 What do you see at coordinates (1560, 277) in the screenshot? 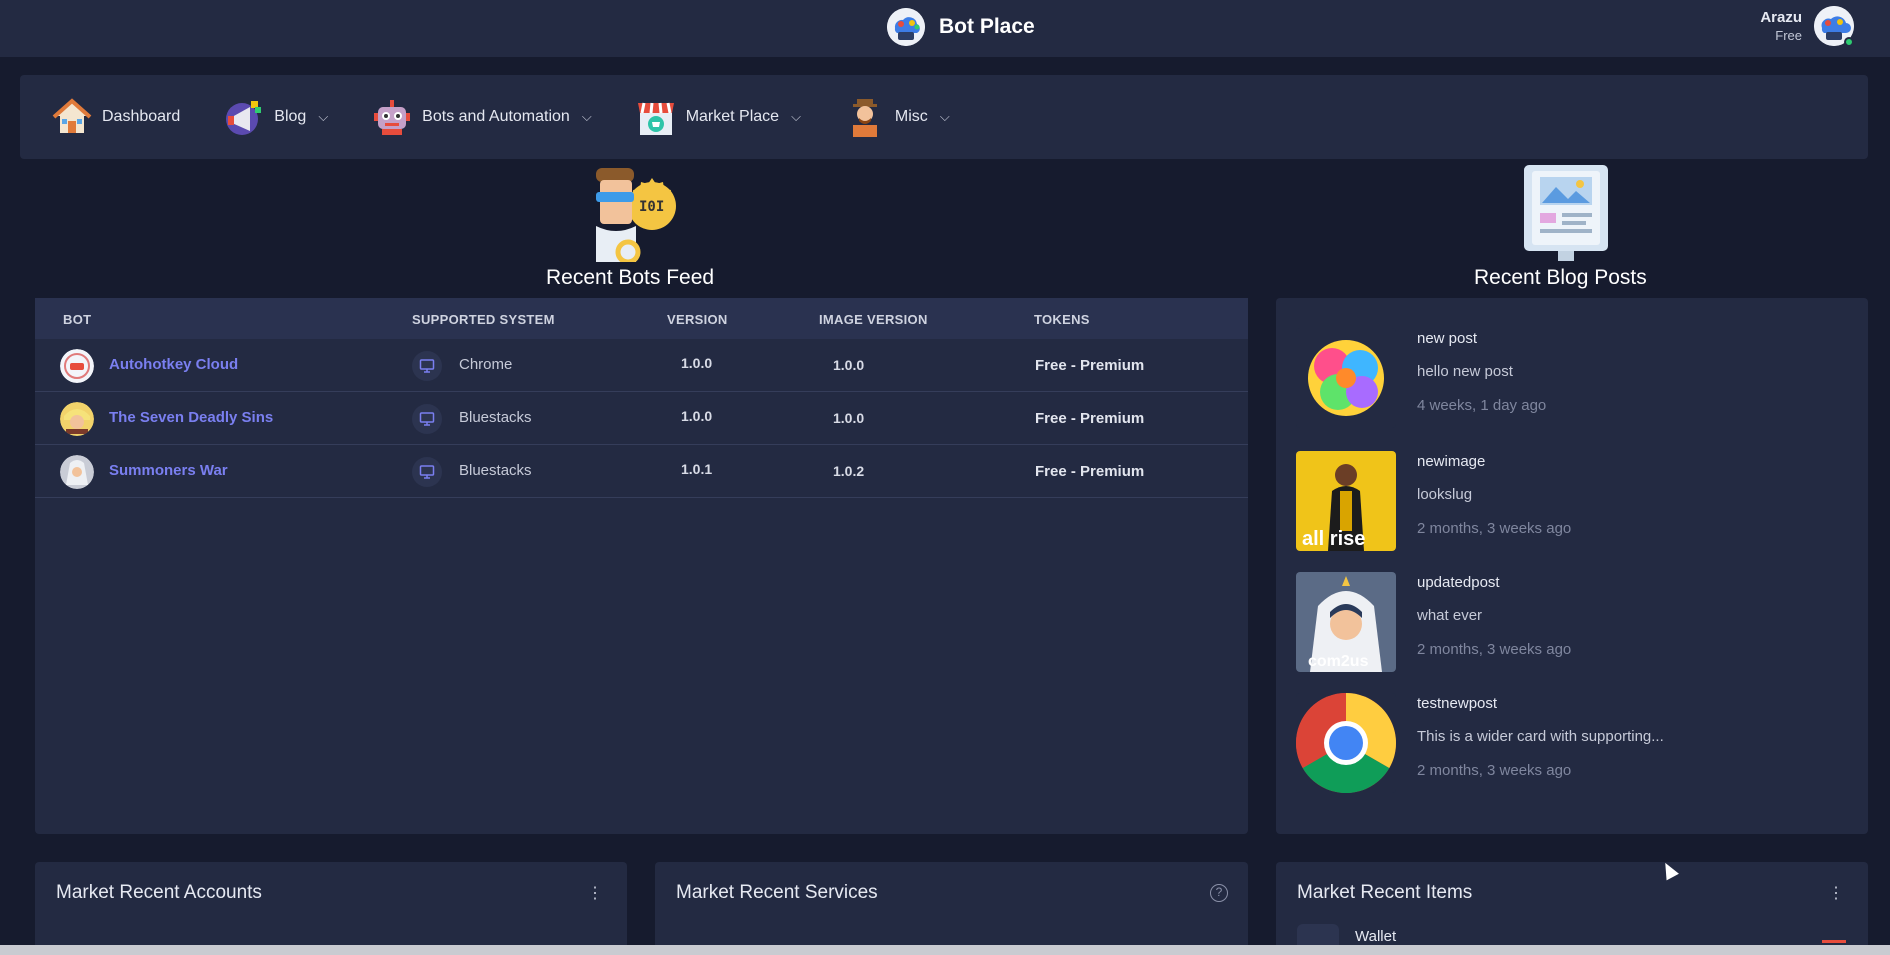
I see `blog-title: Recent Blog Posts` at bounding box center [1560, 277].